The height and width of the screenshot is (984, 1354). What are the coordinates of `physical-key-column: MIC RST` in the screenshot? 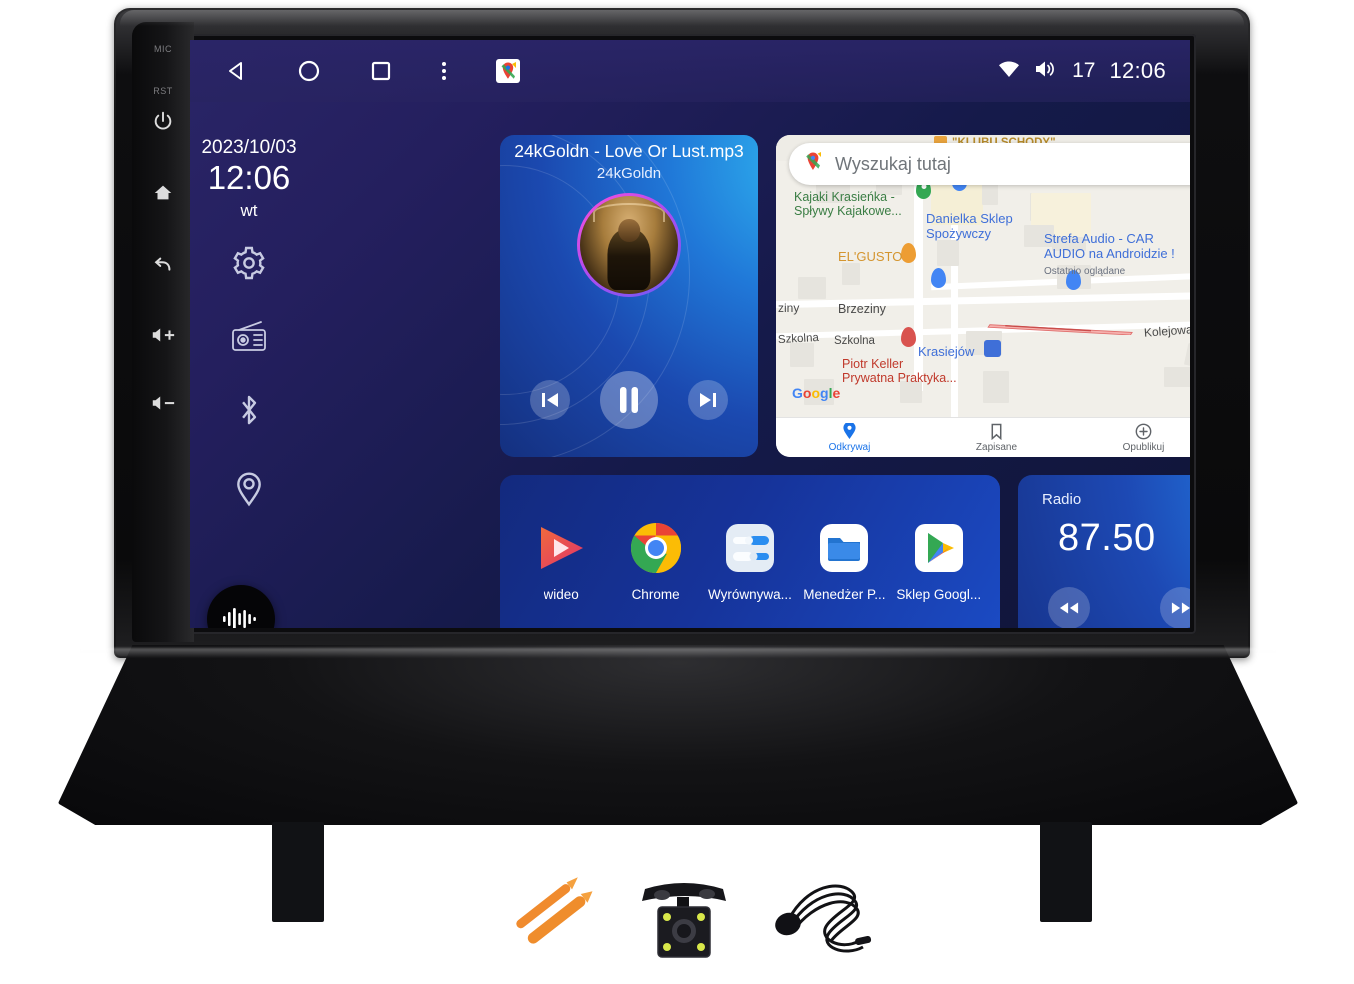 It's located at (163, 332).